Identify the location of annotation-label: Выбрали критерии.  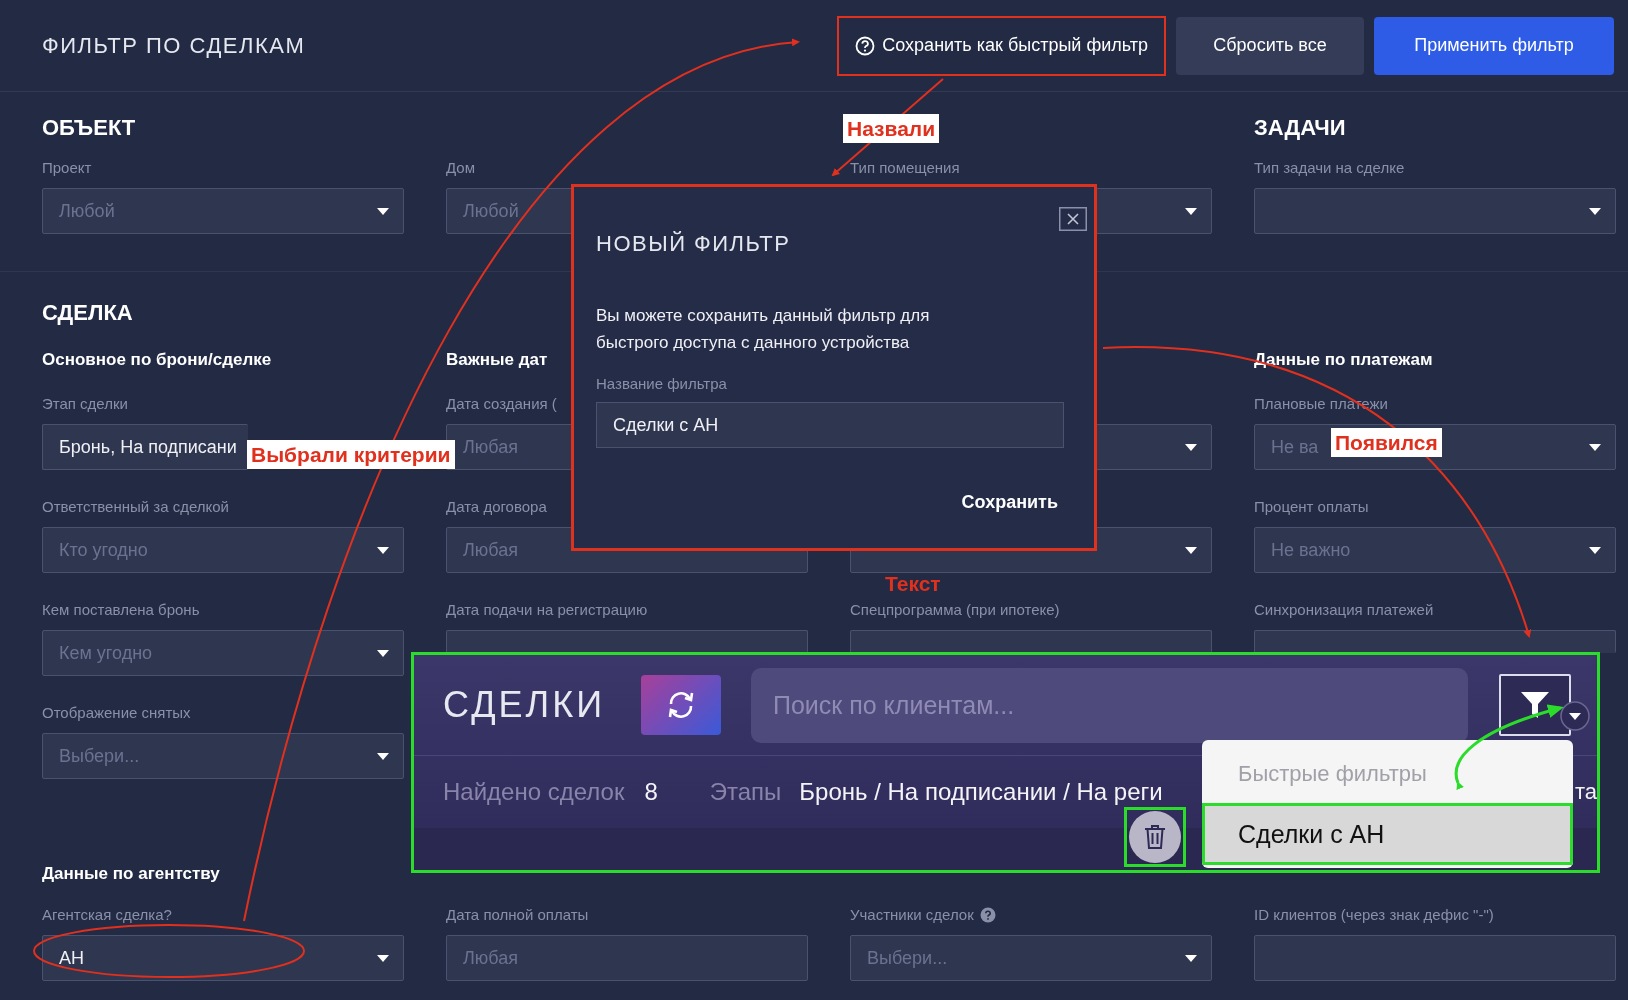
(351, 454).